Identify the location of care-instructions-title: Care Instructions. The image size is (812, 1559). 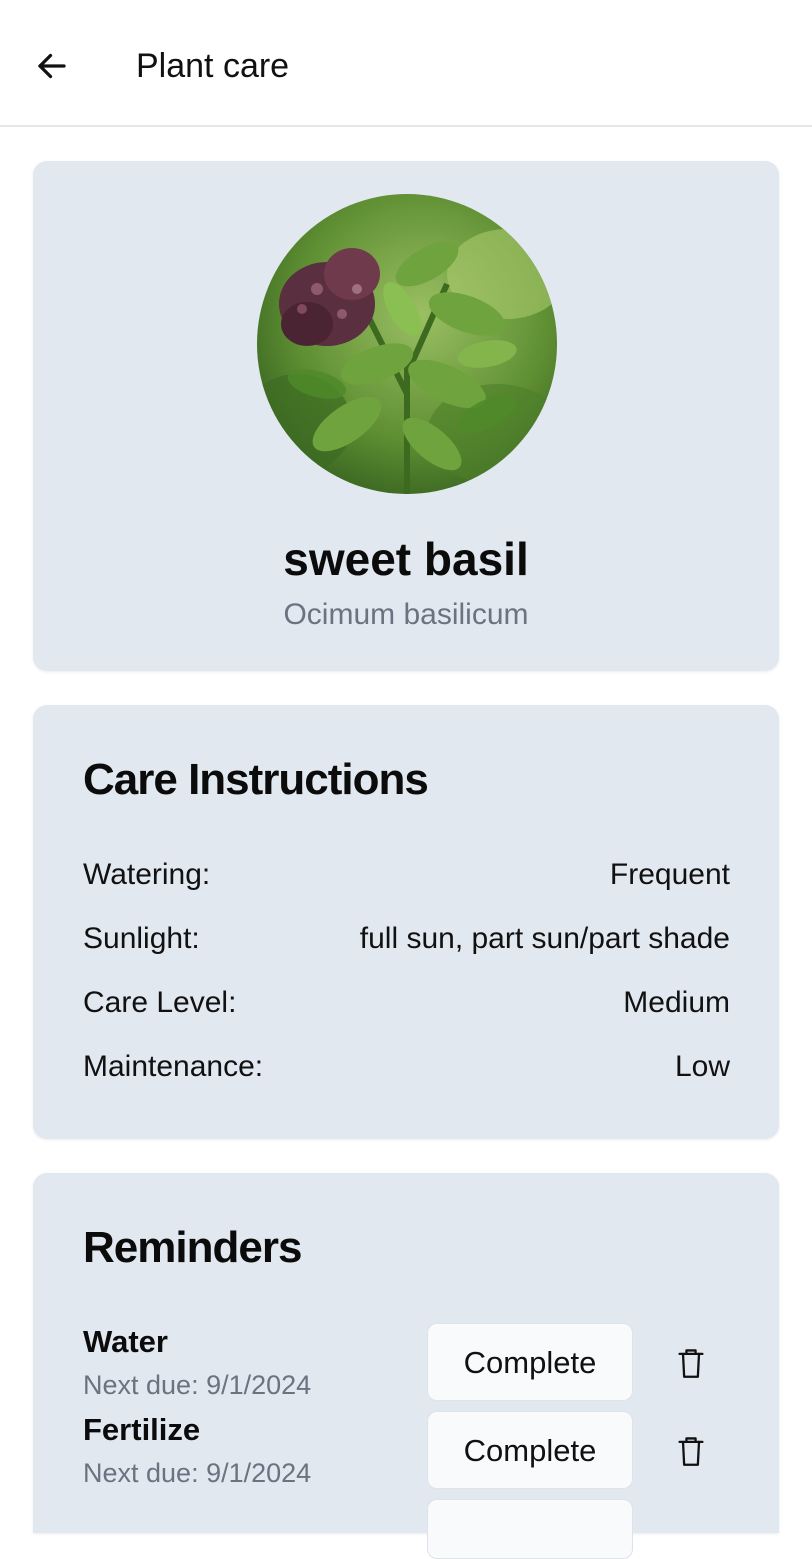
(256, 779).